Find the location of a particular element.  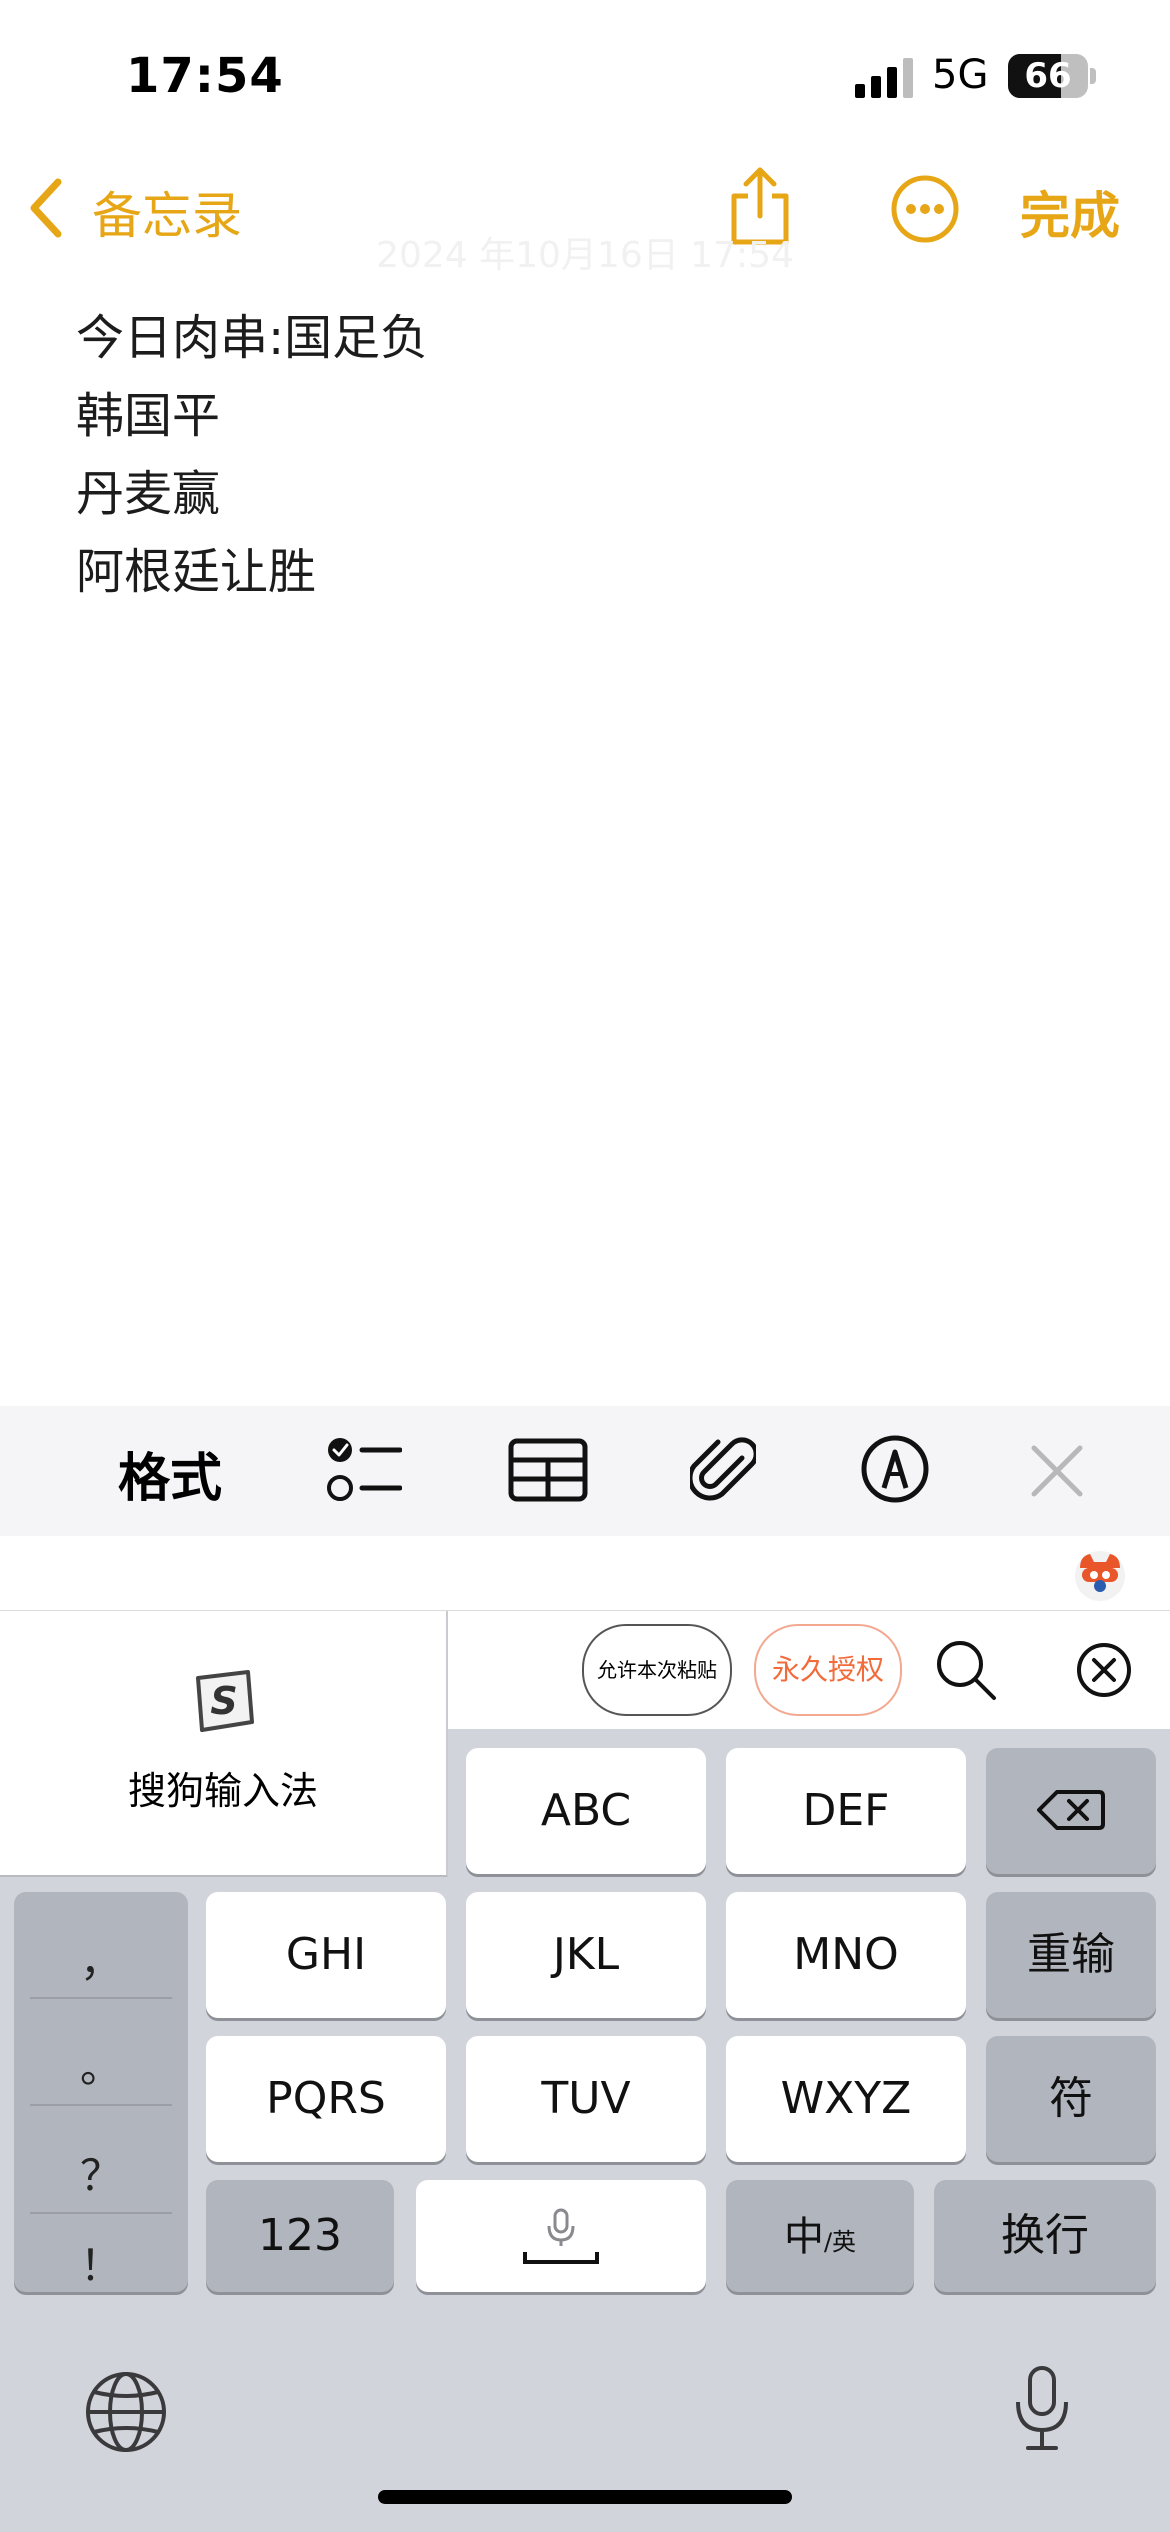

note-line: 韩国平 is located at coordinates (148, 411).